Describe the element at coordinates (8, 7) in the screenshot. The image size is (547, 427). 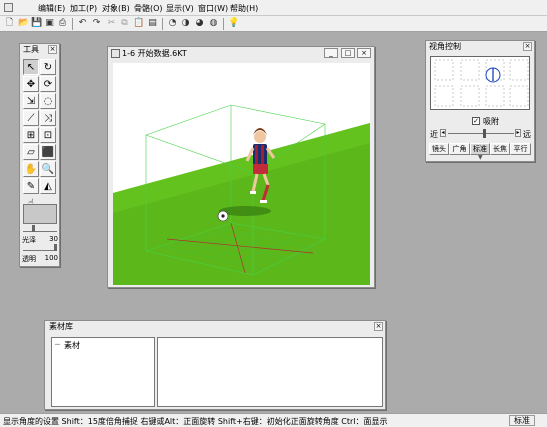
I see `app-icon` at that location.